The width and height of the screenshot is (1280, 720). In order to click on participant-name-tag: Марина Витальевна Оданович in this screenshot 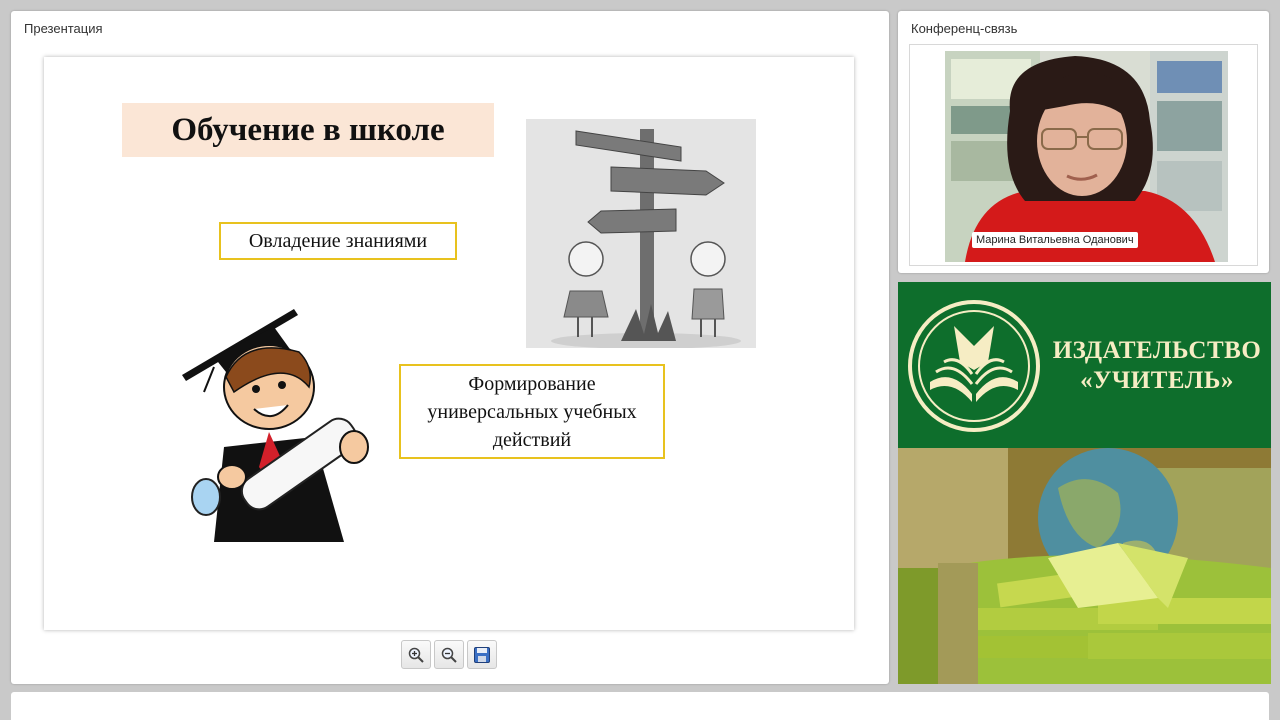, I will do `click(1055, 240)`.